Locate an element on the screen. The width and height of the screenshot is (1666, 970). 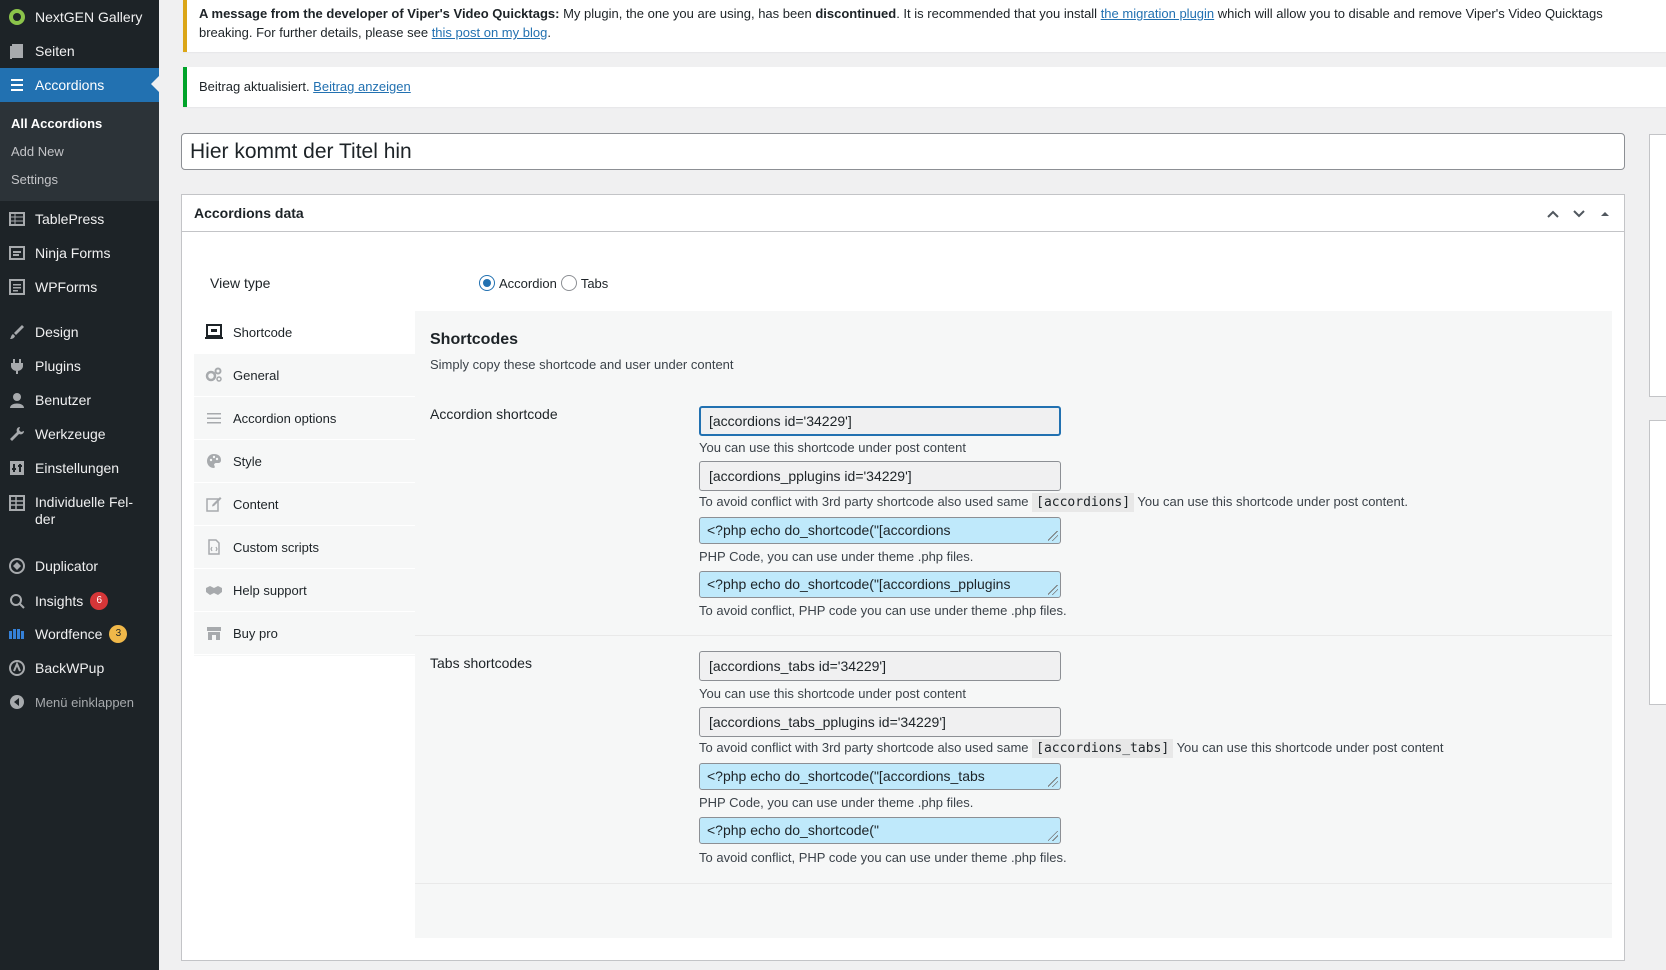
panel-heading: Shortcodes is located at coordinates (474, 339).